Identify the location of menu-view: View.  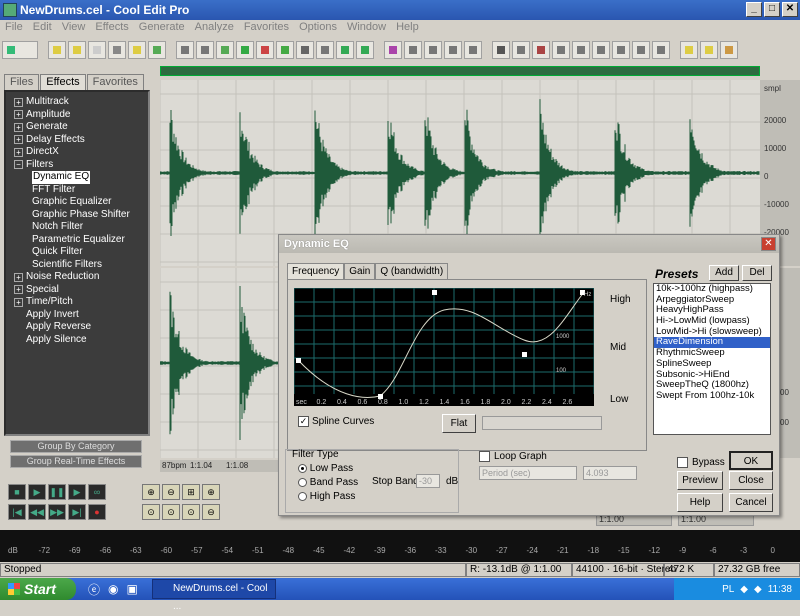
(74, 28).